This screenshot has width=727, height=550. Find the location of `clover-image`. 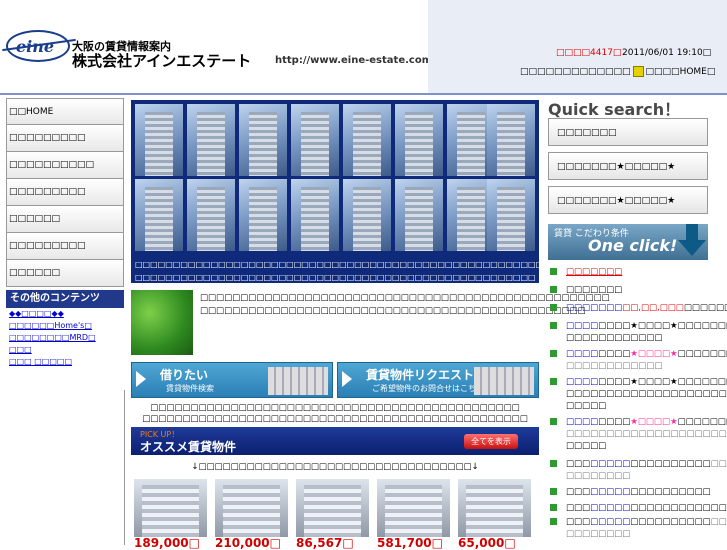

clover-image is located at coordinates (162, 322).